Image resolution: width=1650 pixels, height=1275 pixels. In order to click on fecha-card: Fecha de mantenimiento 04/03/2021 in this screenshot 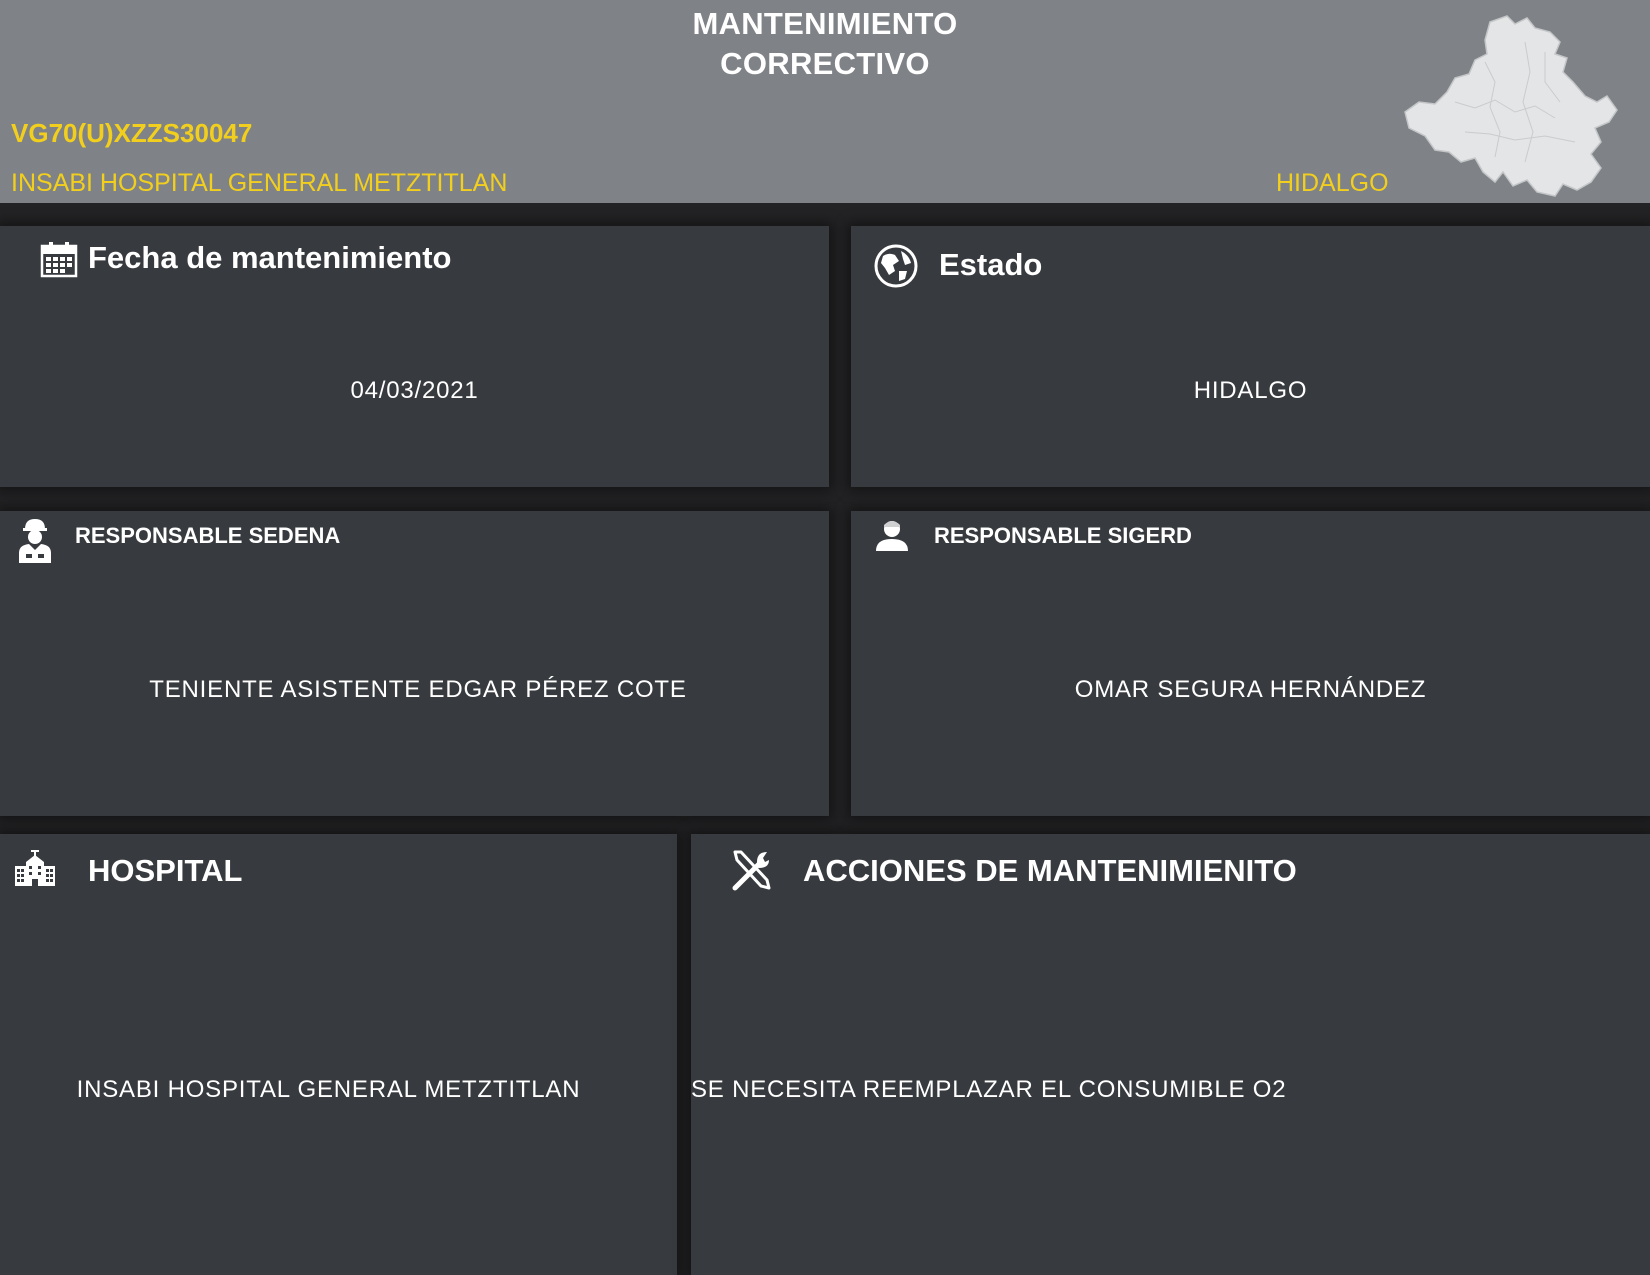, I will do `click(414, 356)`.